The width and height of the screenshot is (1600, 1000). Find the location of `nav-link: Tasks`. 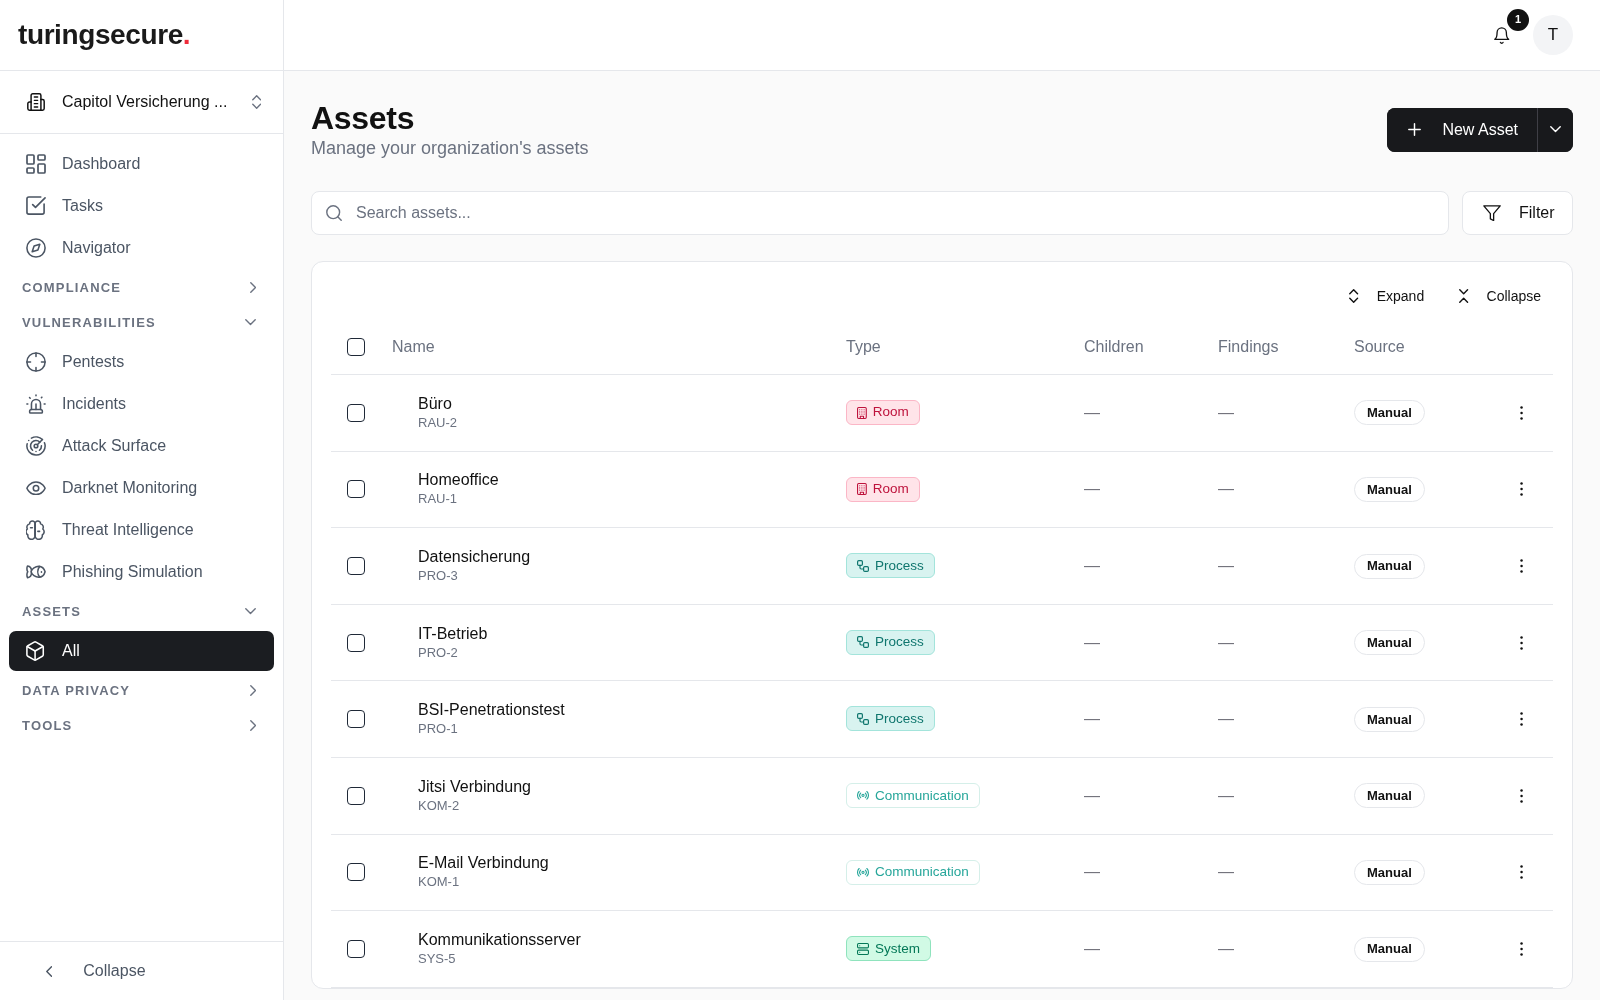

nav-link: Tasks is located at coordinates (141, 206).